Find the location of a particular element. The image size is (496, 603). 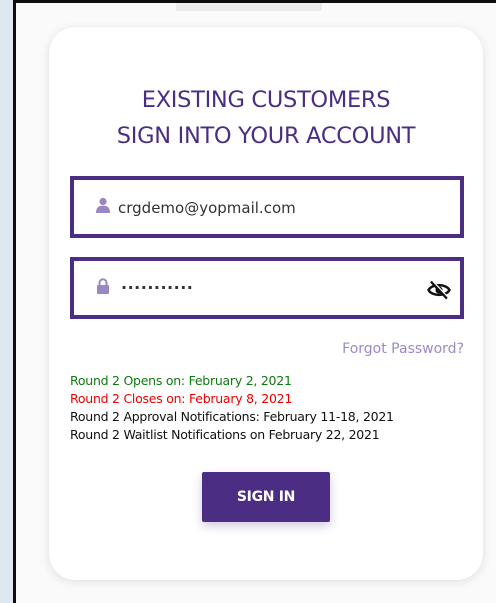

heading-line-2: SIGN INTO YOUR ACCOUNT is located at coordinates (266, 136).